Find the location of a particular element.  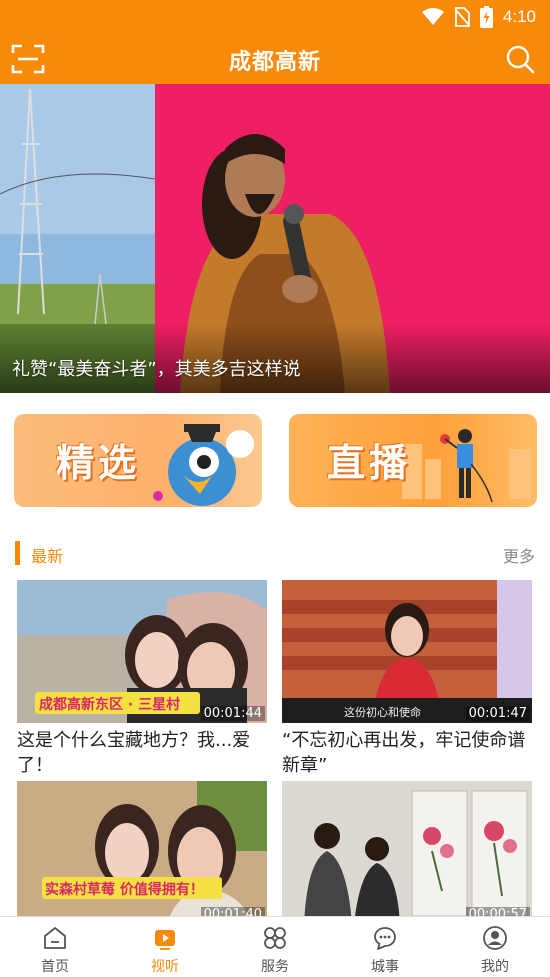

search-button is located at coordinates (520, 59).